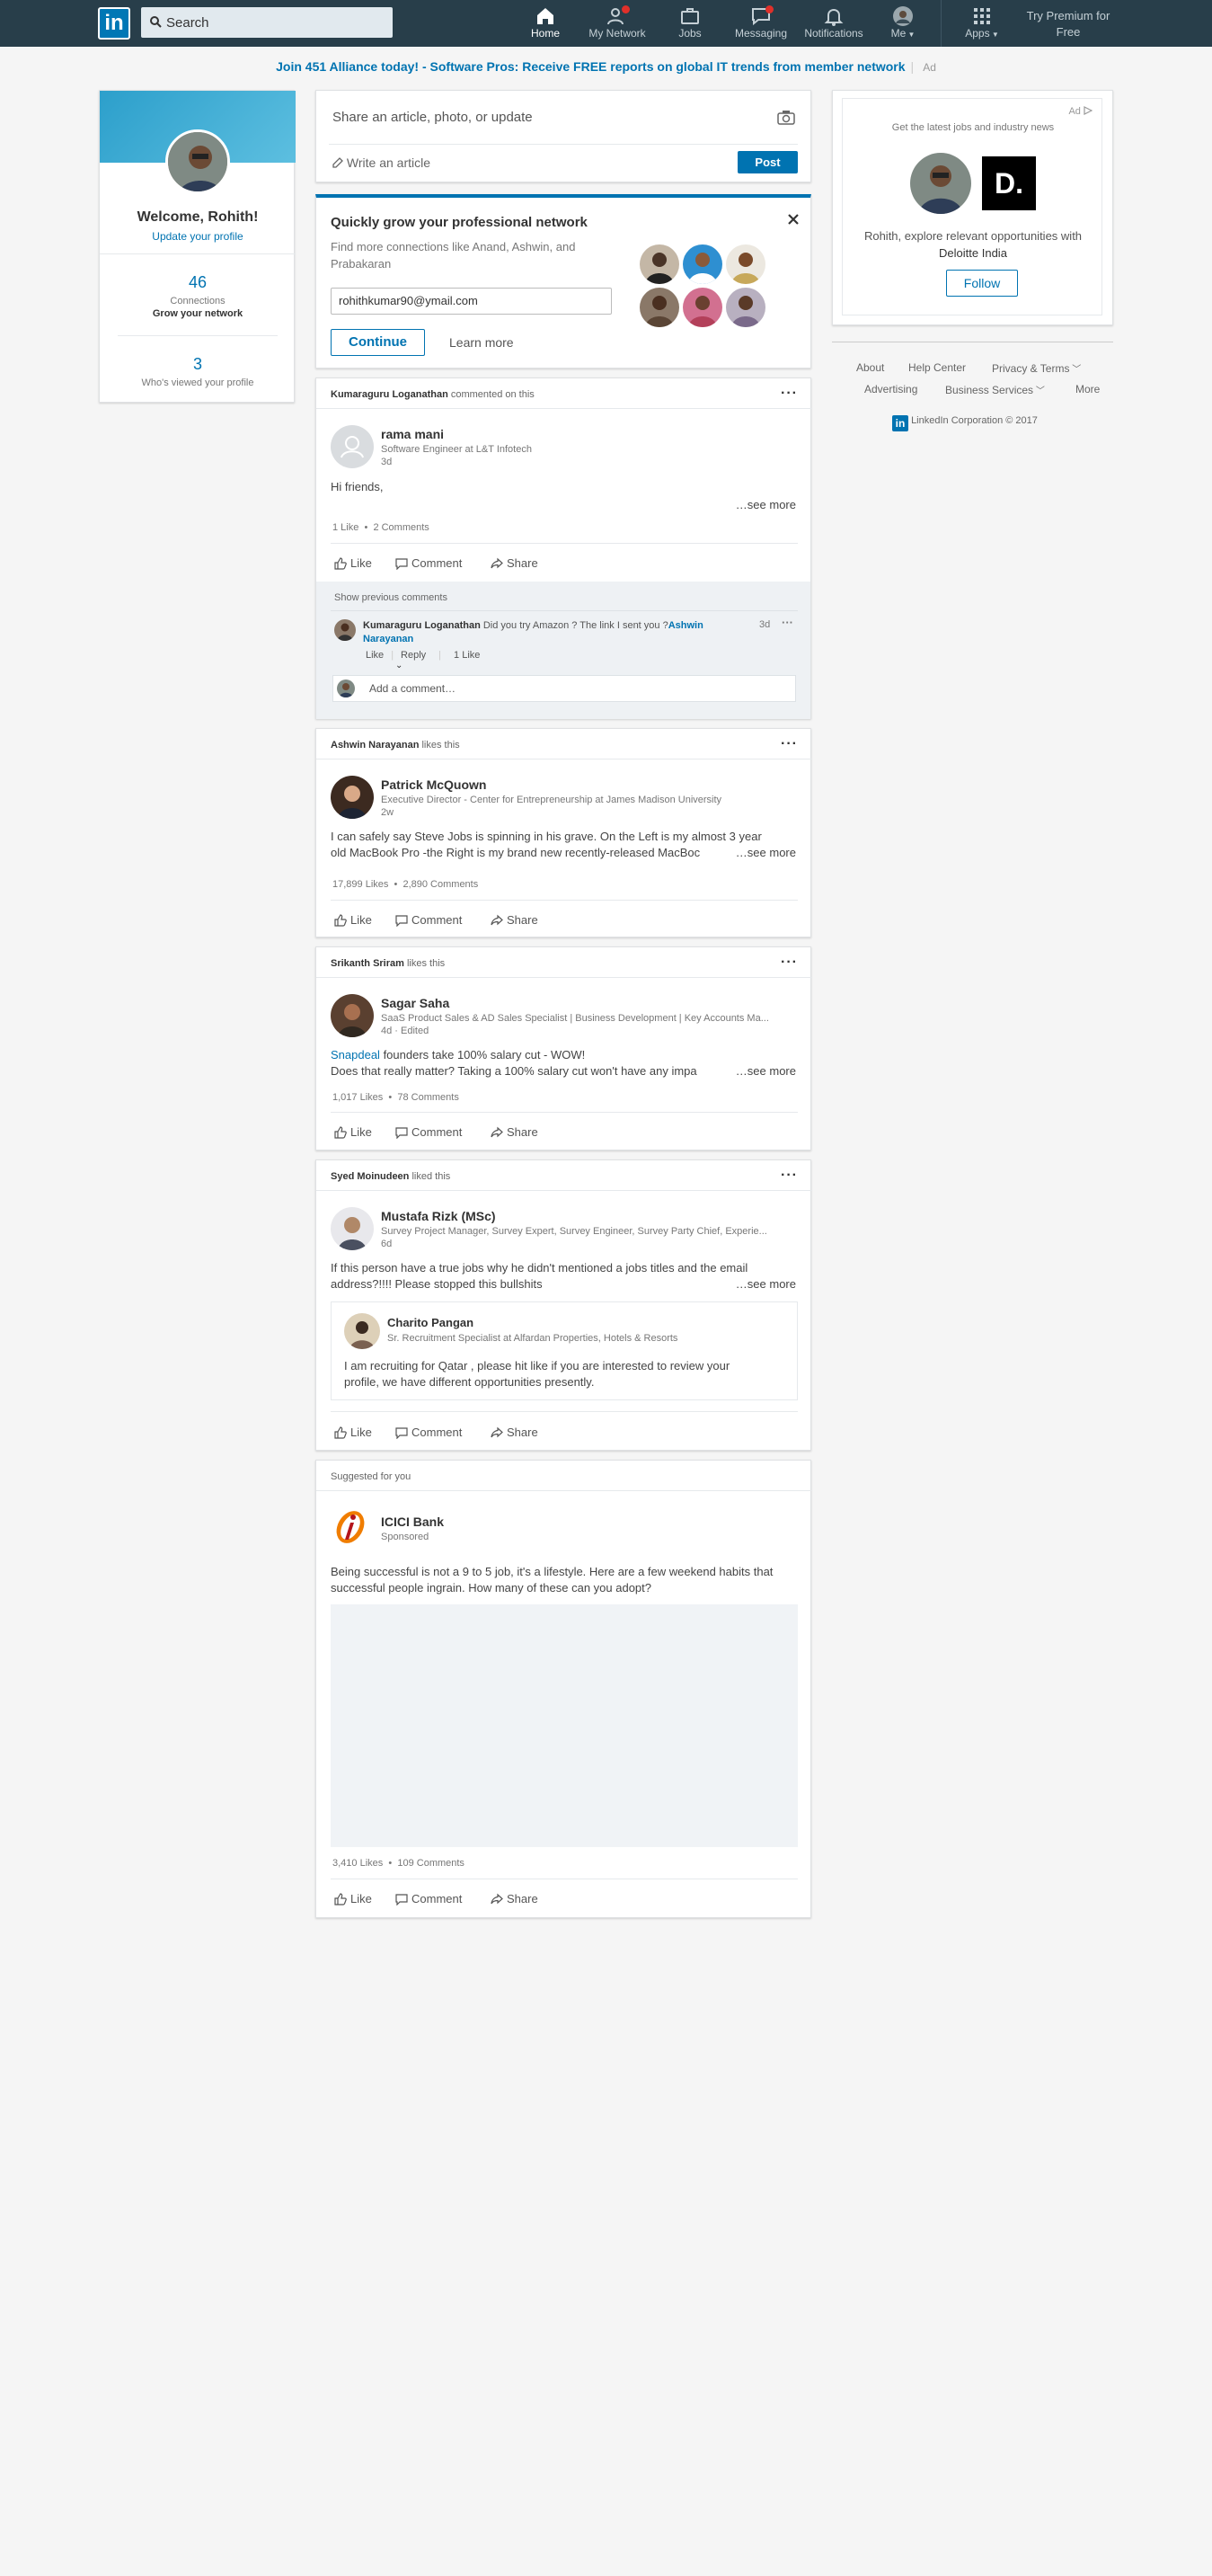  I want to click on continue-button: Continue, so click(378, 342).